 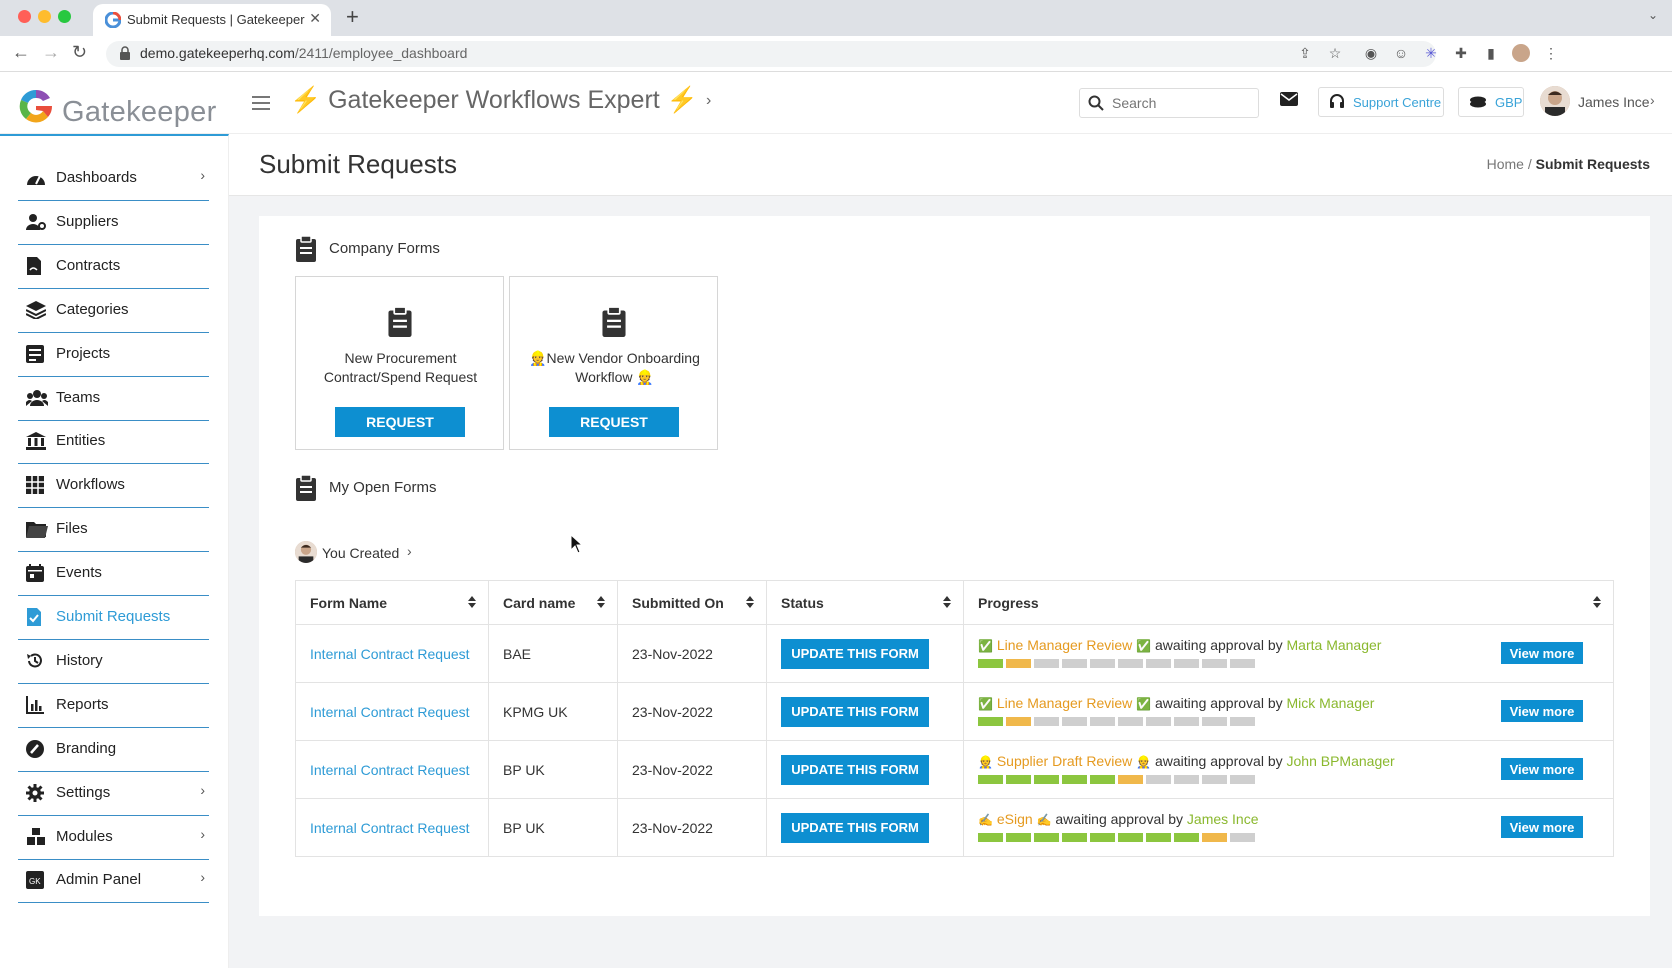 What do you see at coordinates (113, 573) in the screenshot?
I see `sidebar-item-events: Events` at bounding box center [113, 573].